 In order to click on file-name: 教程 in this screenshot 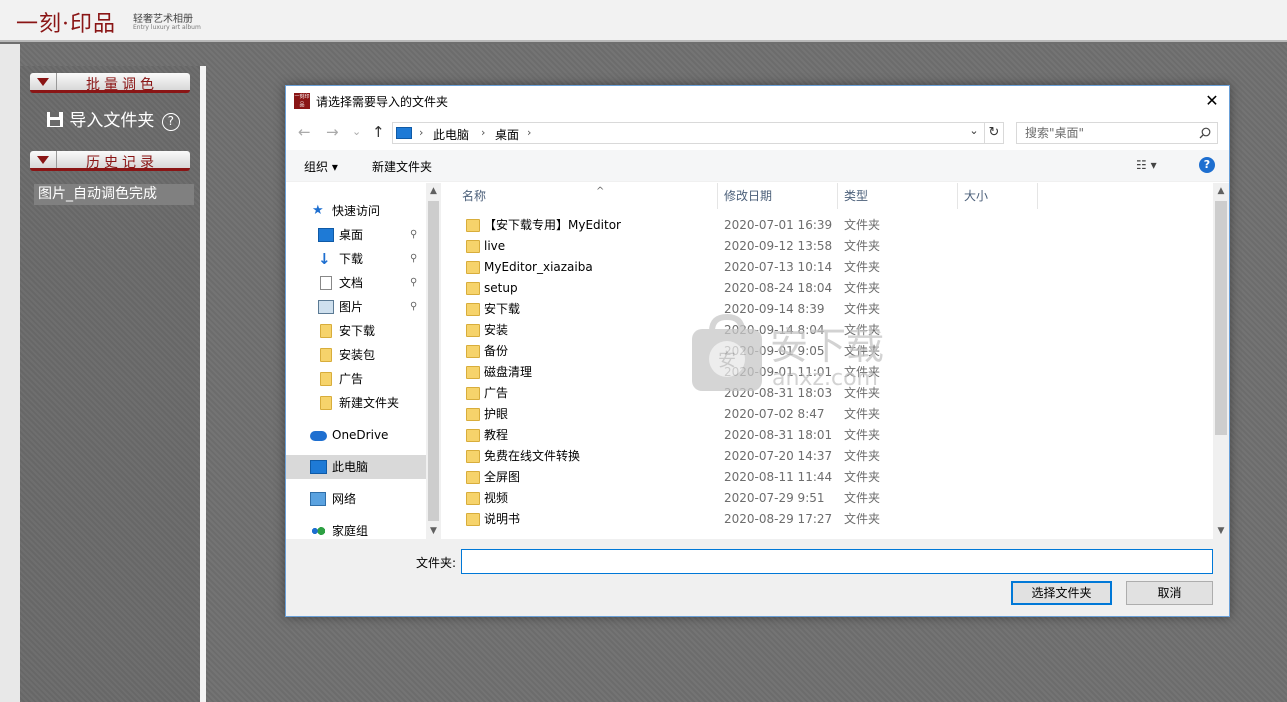, I will do `click(496, 435)`.